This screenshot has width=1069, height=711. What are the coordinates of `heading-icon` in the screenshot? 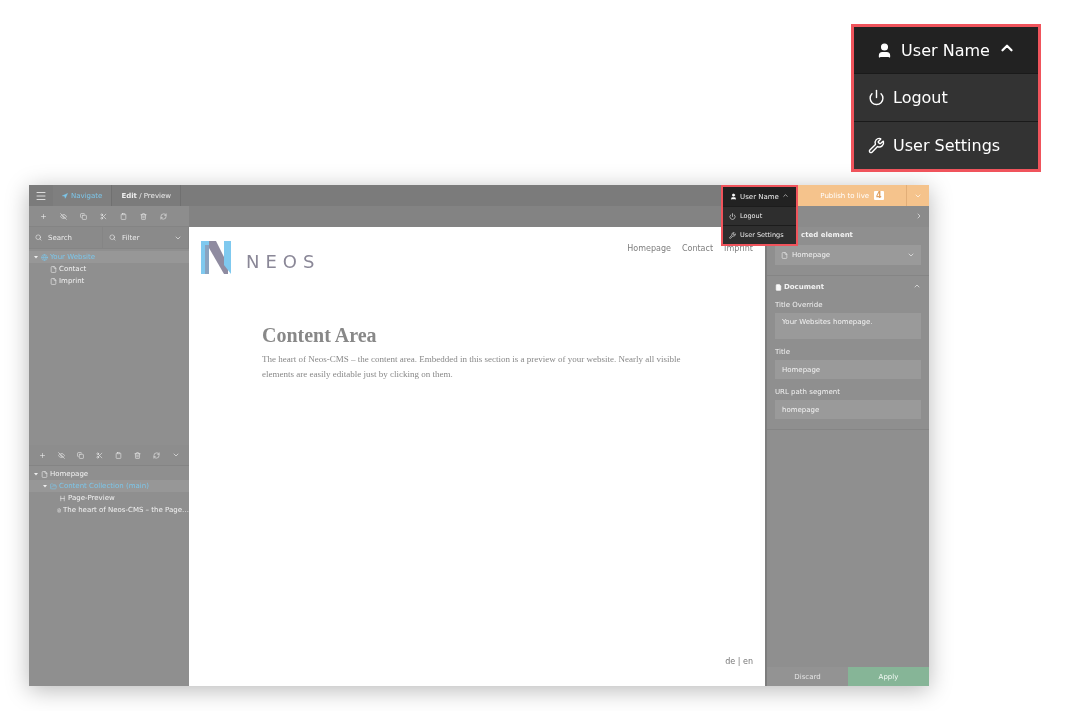 It's located at (62, 498).